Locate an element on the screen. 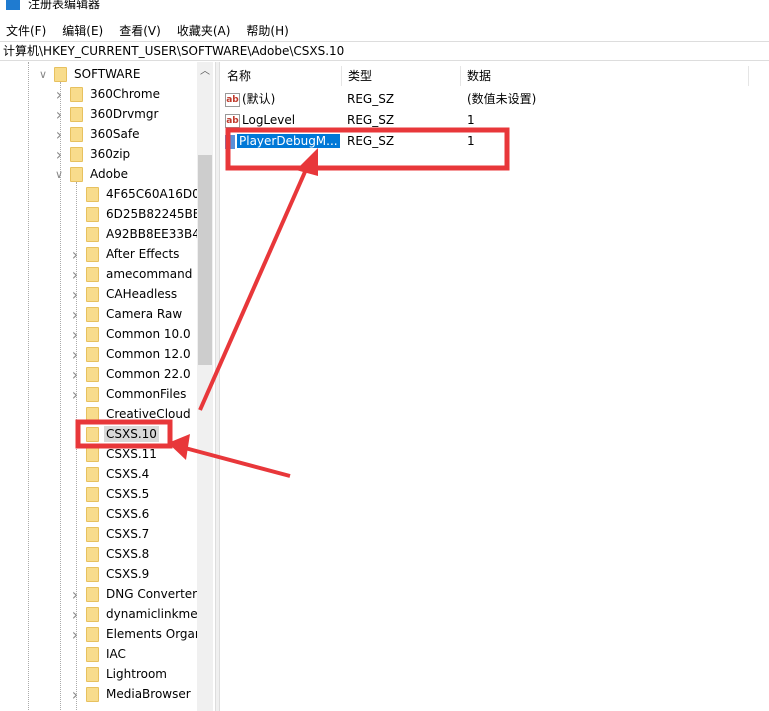  value-name: LogLevel is located at coordinates (269, 120).